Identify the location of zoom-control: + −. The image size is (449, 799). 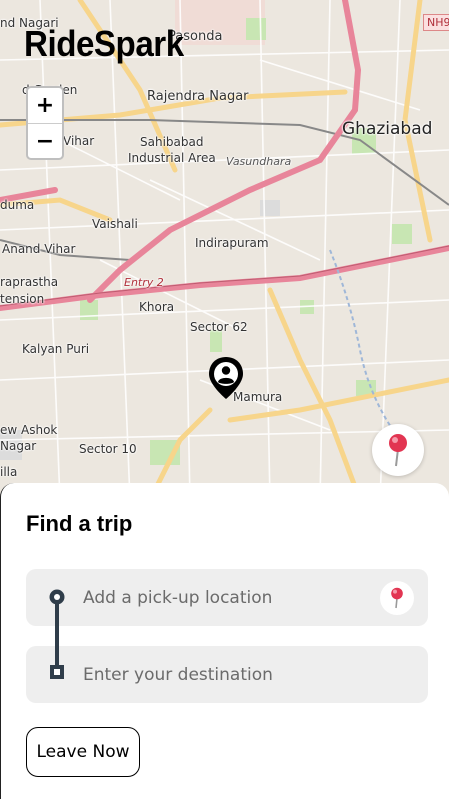
(45, 123).